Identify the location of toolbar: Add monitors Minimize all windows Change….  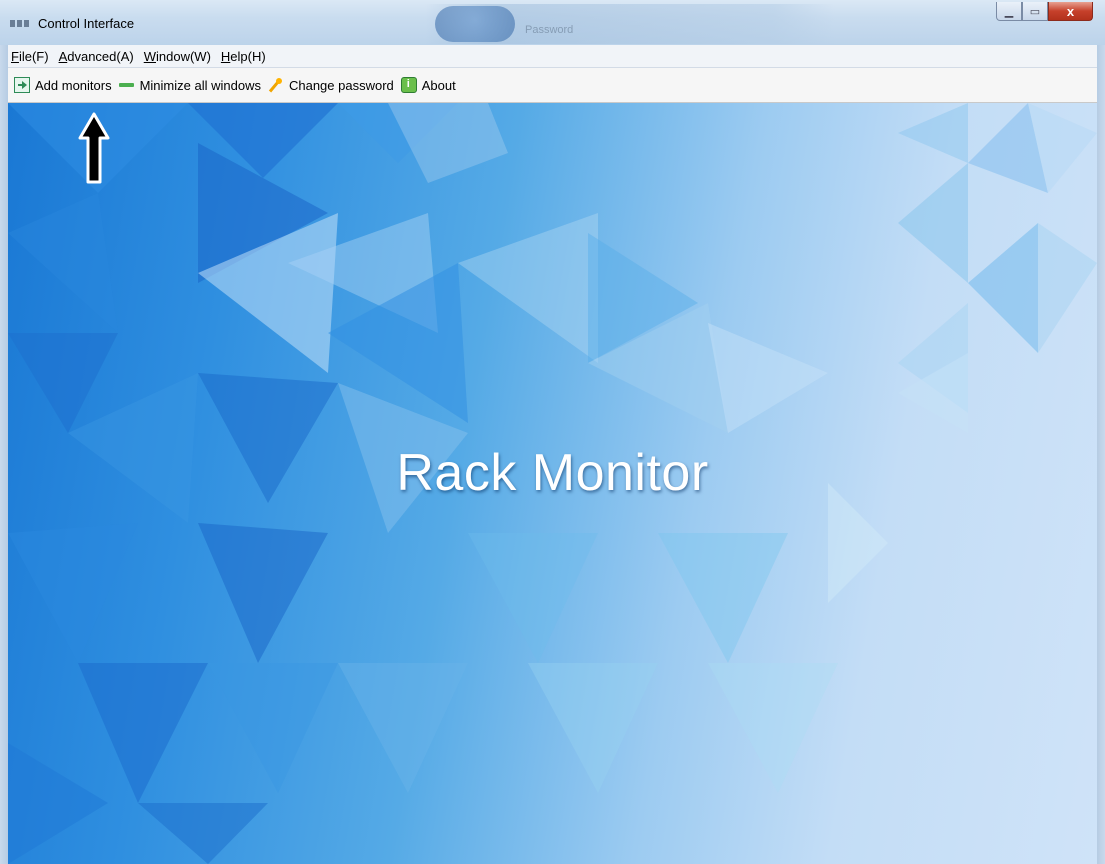
(552, 85).